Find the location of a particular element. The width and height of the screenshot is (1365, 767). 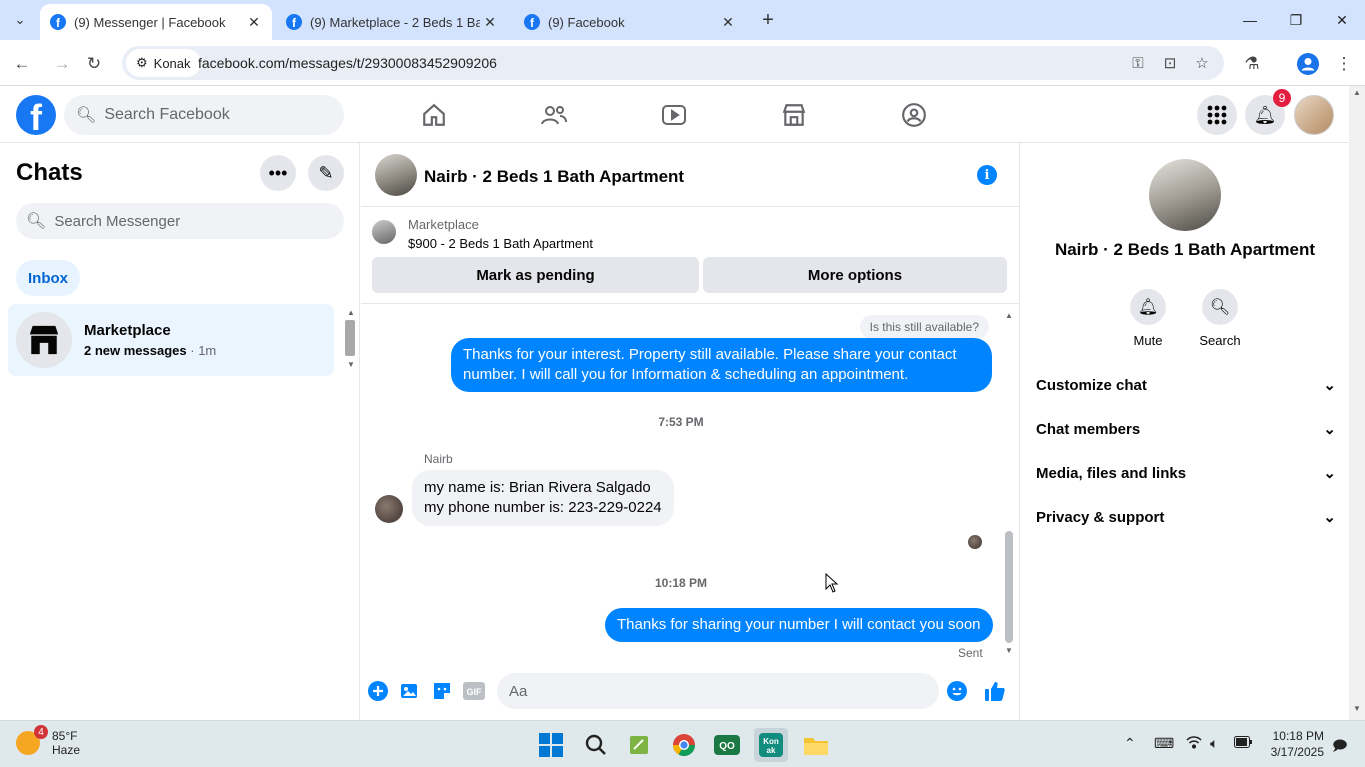

apps-menu-icon is located at coordinates (1217, 115).